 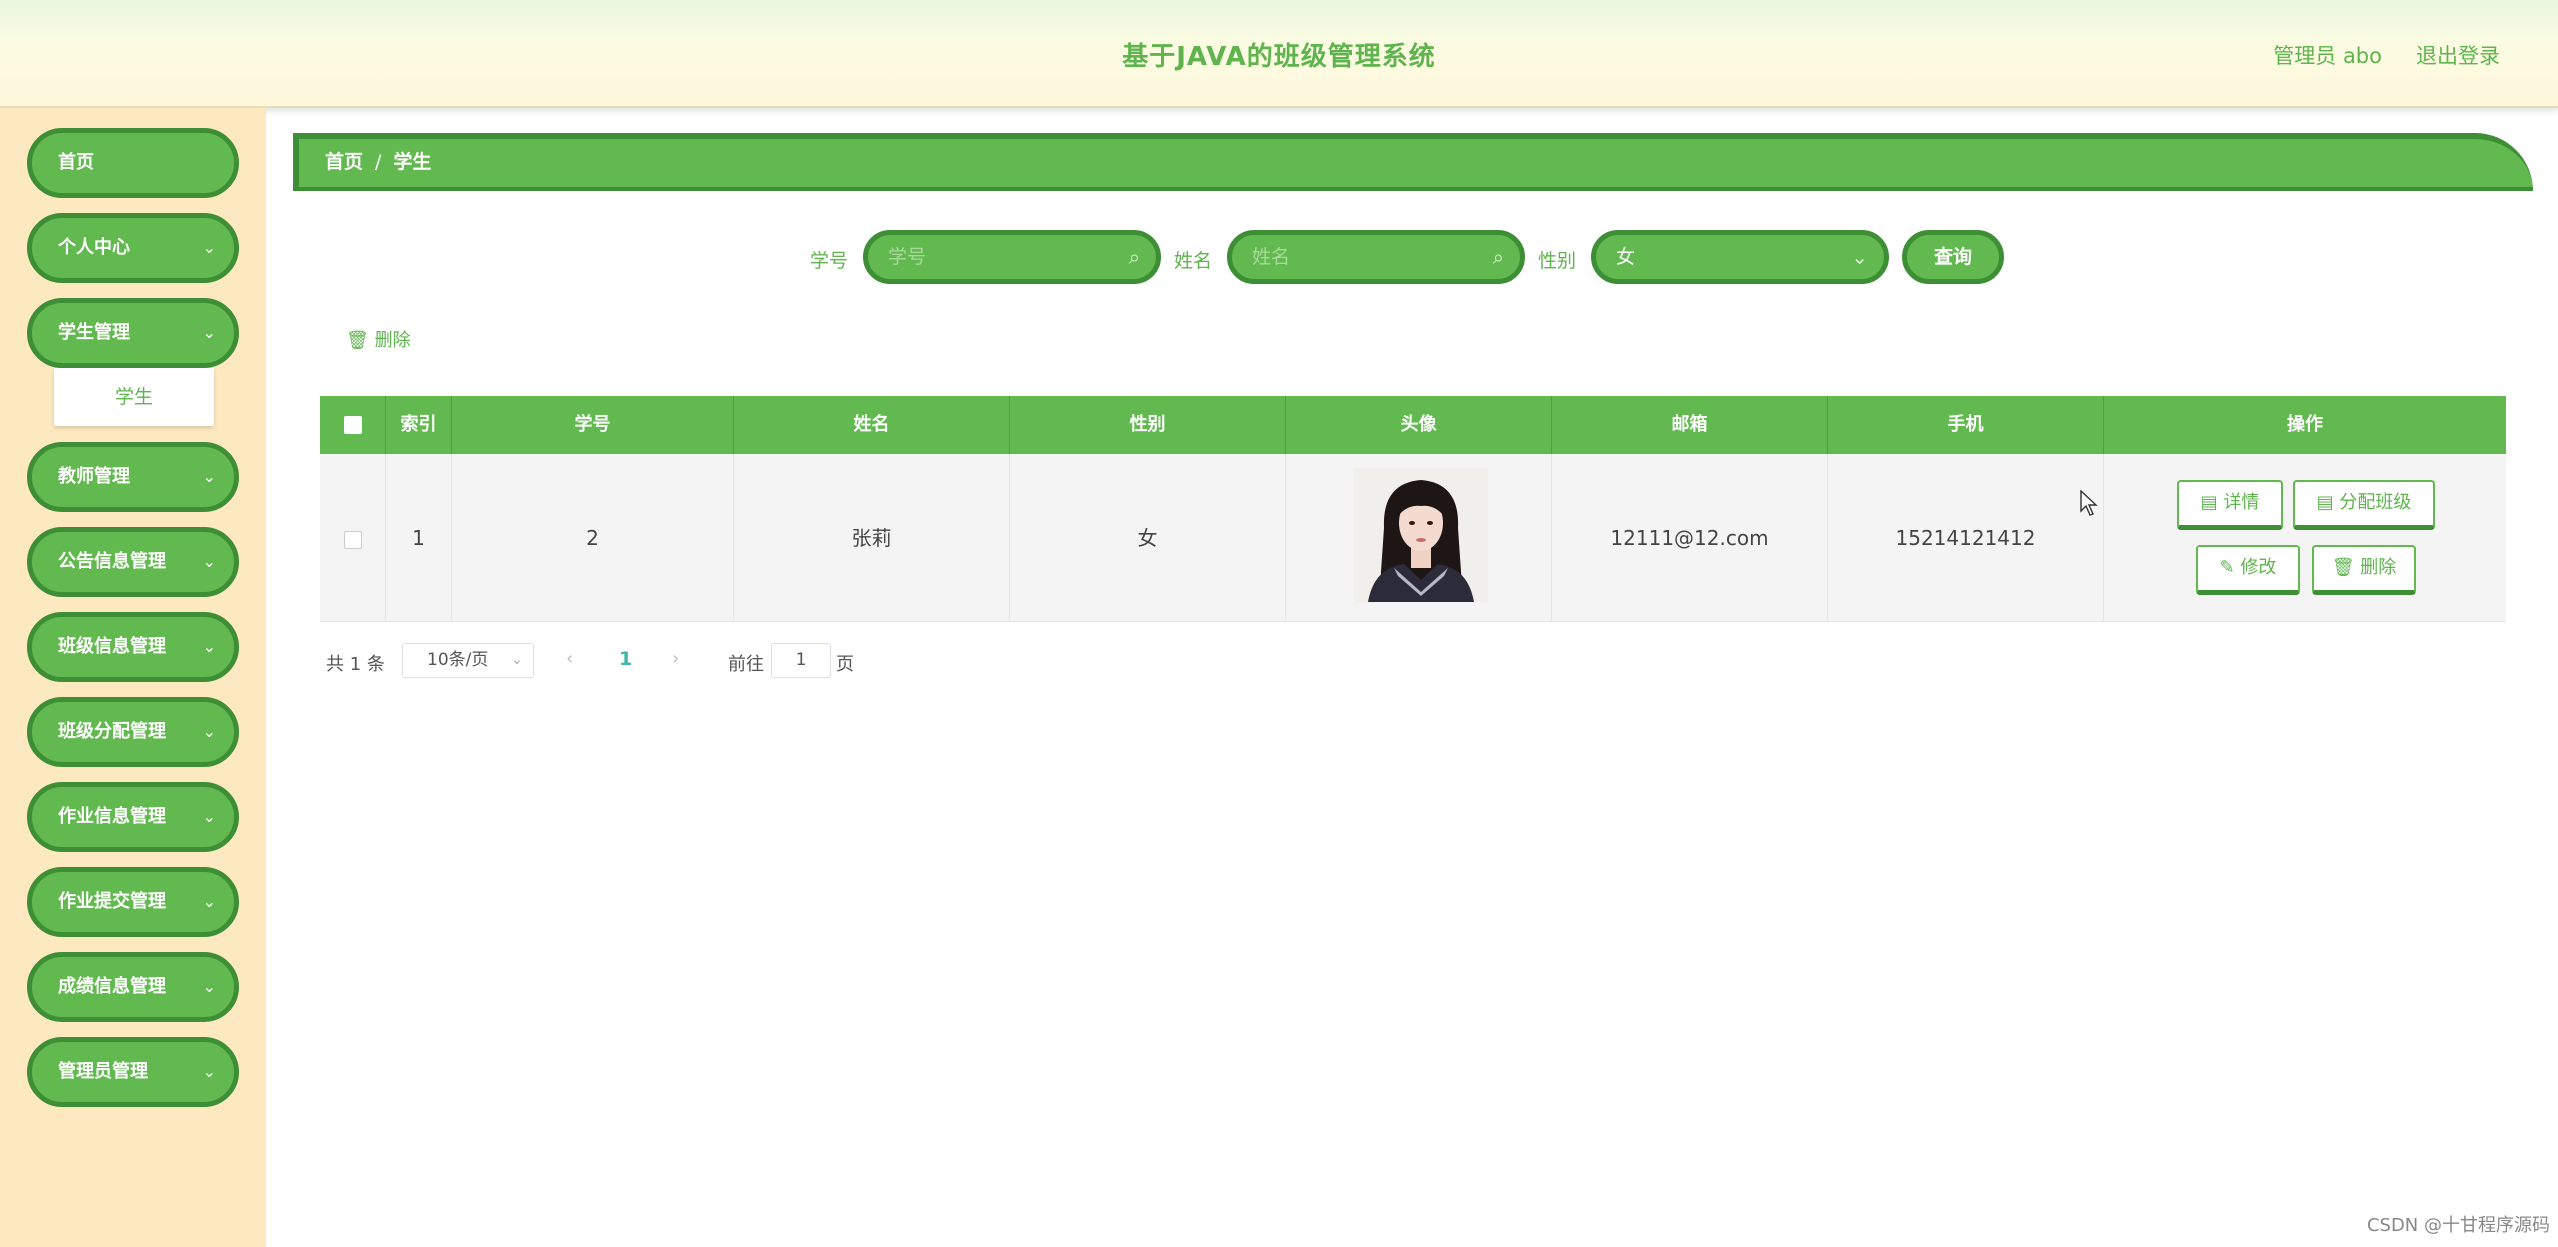 What do you see at coordinates (1966, 538) in the screenshot?
I see `cell-phone: 15214121412` at bounding box center [1966, 538].